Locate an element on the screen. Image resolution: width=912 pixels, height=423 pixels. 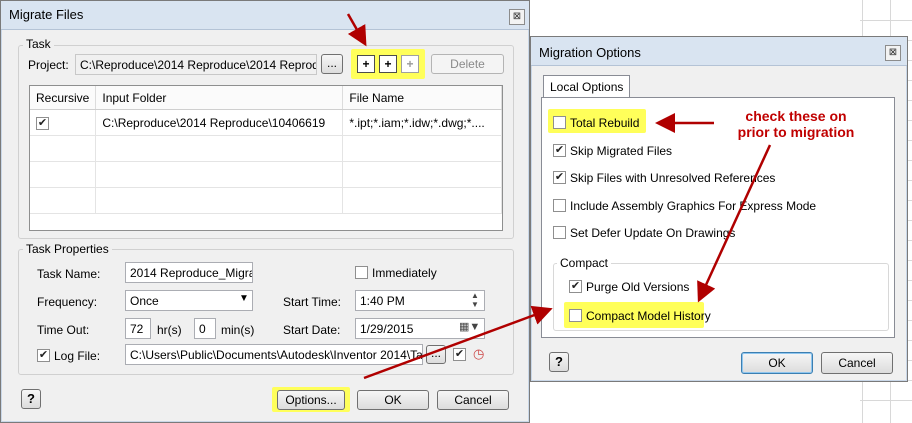
arrow-to-add-button is located at coordinates (356, 30).